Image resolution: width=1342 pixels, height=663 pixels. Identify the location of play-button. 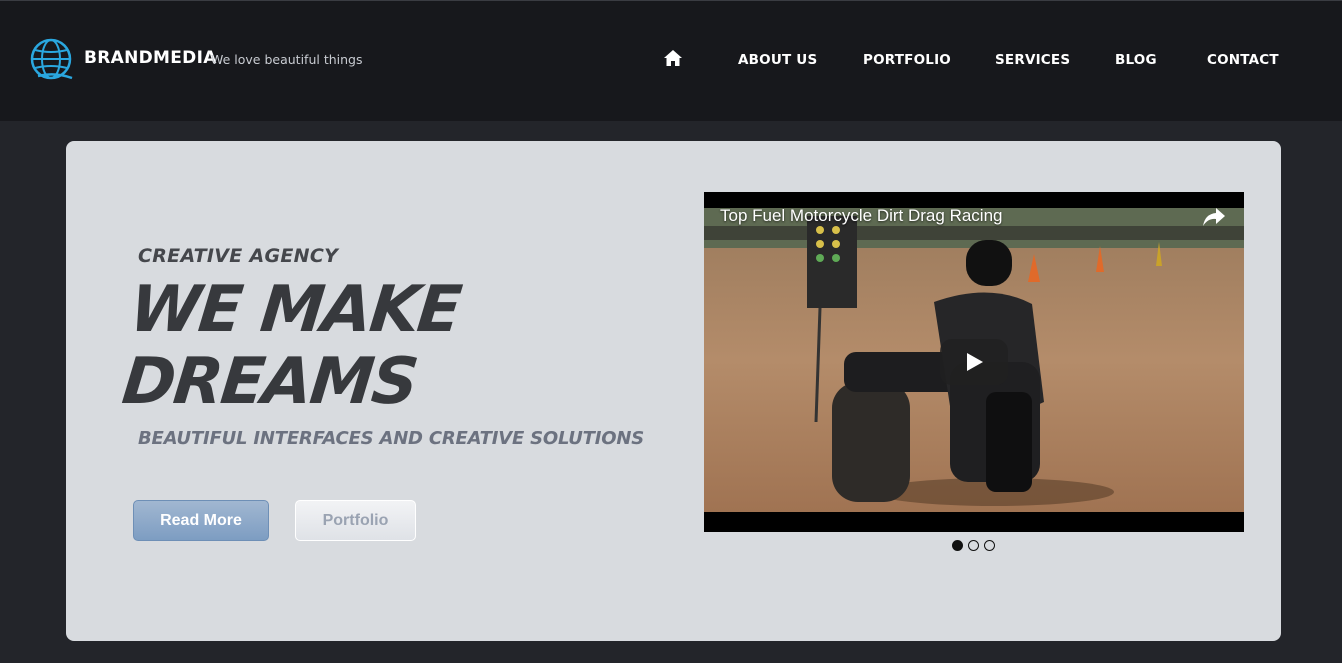
(974, 362).